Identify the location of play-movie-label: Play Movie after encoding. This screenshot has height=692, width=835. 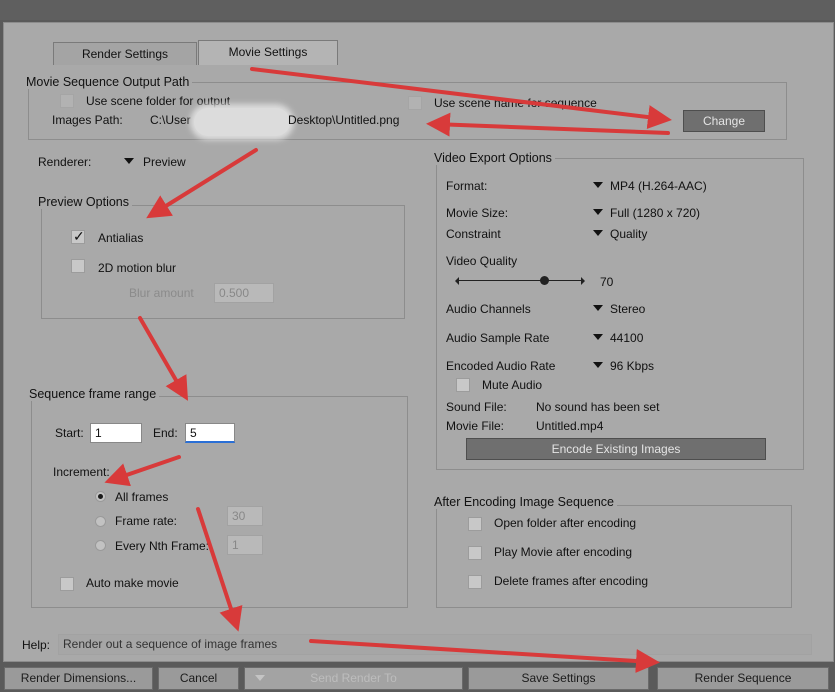
(563, 552).